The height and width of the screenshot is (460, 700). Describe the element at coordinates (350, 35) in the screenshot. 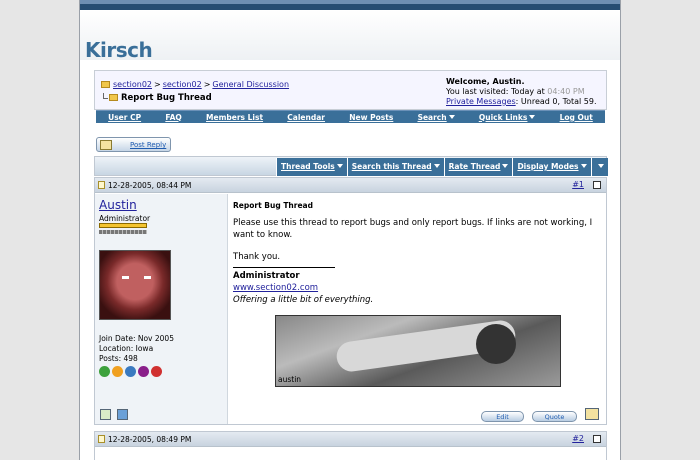

I see `header` at that location.